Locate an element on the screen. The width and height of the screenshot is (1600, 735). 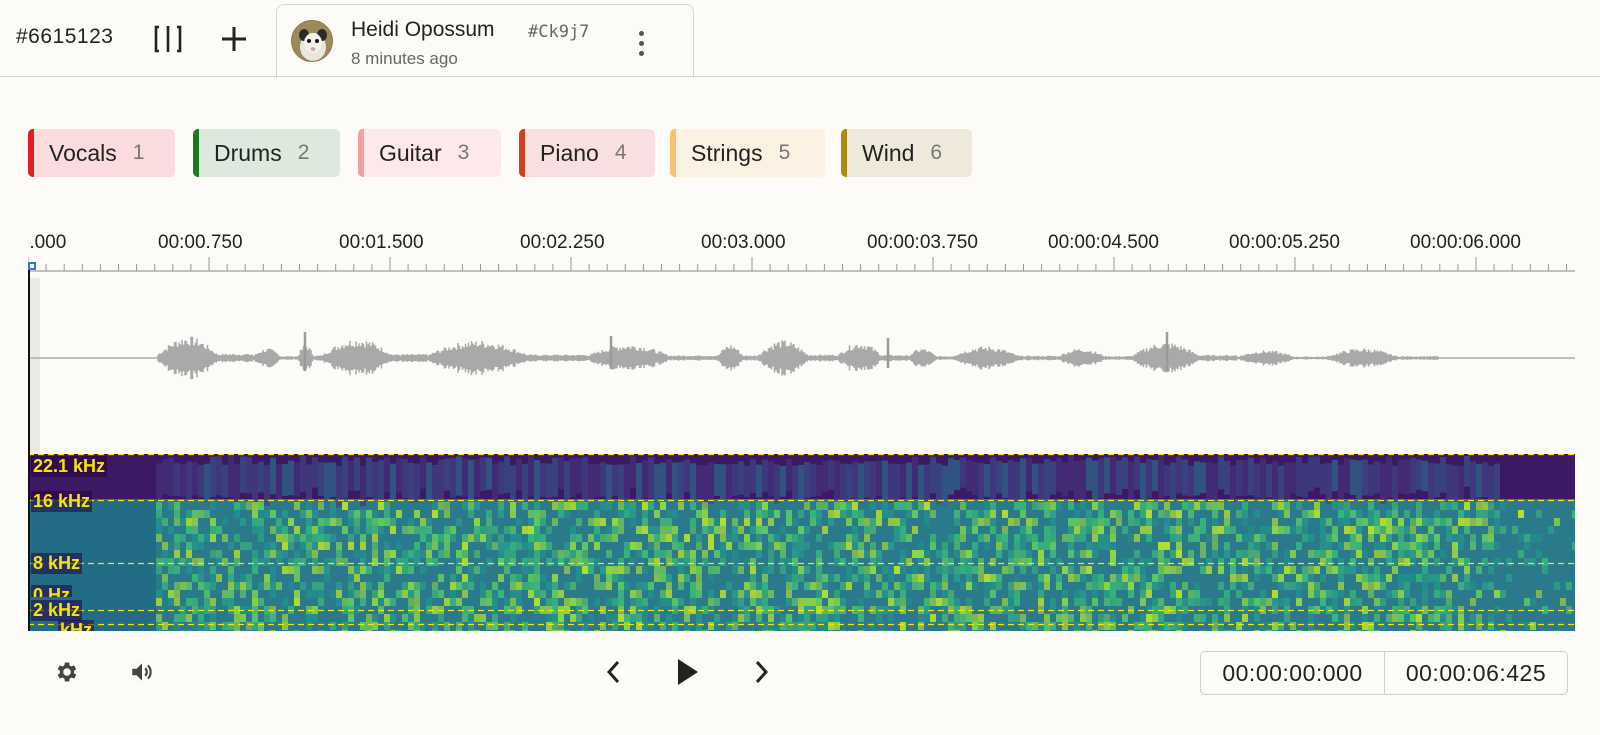
label-drums: Drums 2 is located at coordinates (266, 153).